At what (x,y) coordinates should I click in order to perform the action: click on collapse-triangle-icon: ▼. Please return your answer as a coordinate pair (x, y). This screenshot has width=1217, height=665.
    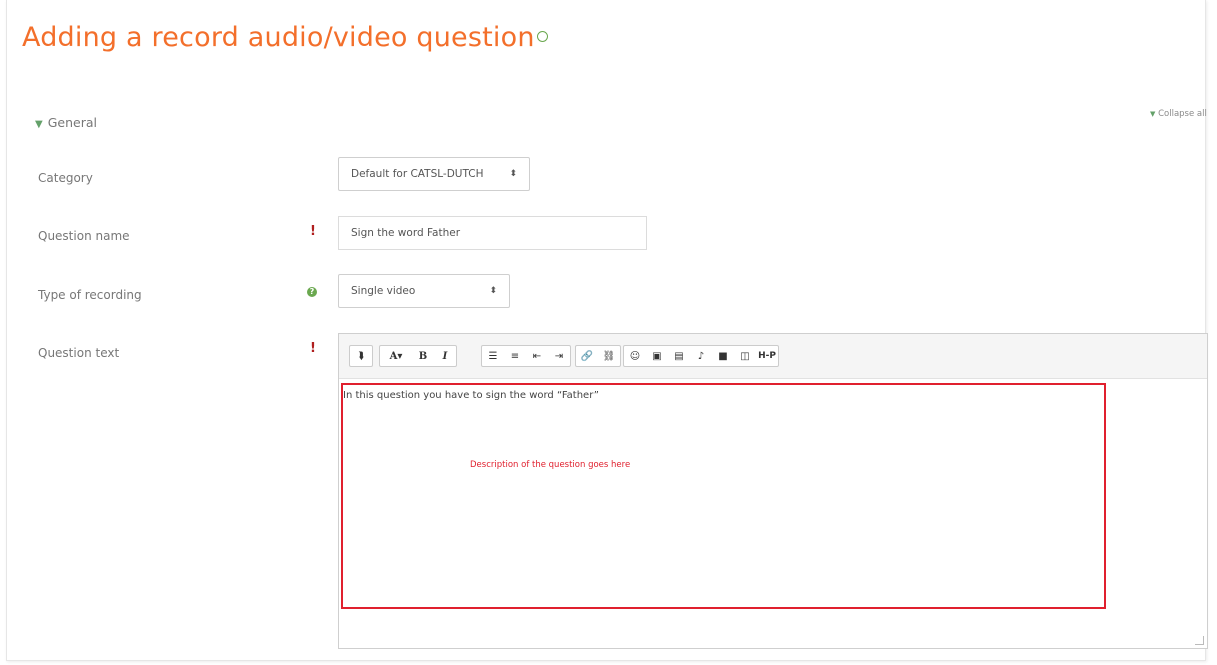
    Looking at the image, I should click on (1153, 114).